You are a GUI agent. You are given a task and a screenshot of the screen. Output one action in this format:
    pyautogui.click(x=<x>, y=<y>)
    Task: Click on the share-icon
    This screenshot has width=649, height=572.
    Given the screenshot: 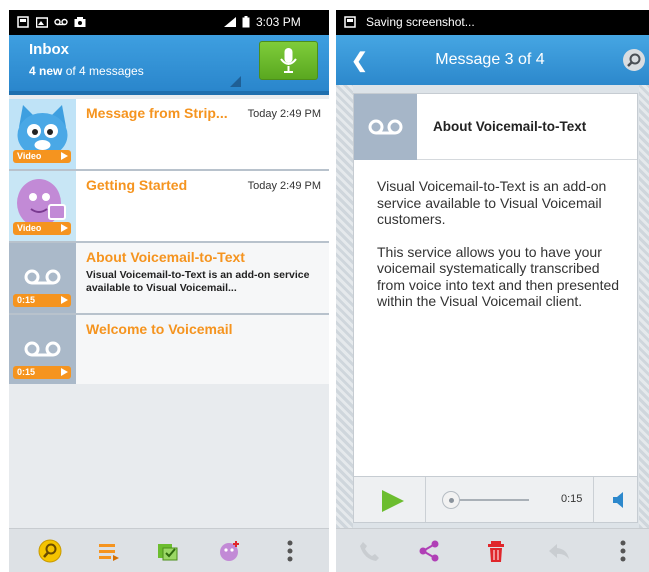 What is the action you would take?
    pyautogui.click(x=429, y=551)
    